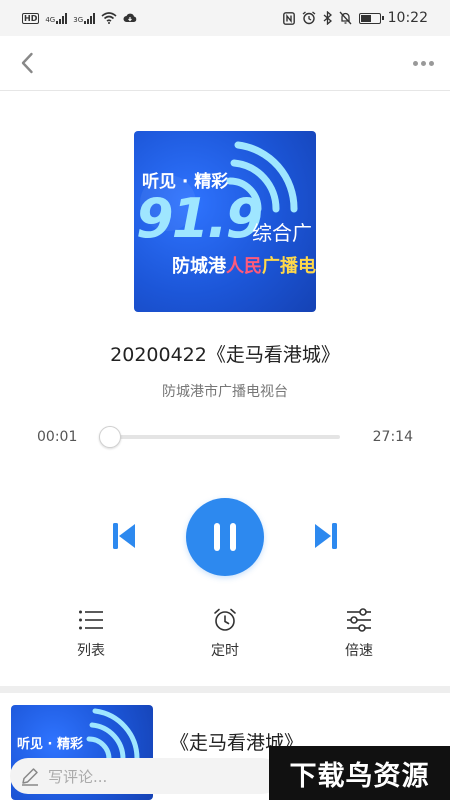 This screenshot has width=450, height=800. What do you see at coordinates (359, 773) in the screenshot?
I see `watermark-banner: 下载鸟资源` at bounding box center [359, 773].